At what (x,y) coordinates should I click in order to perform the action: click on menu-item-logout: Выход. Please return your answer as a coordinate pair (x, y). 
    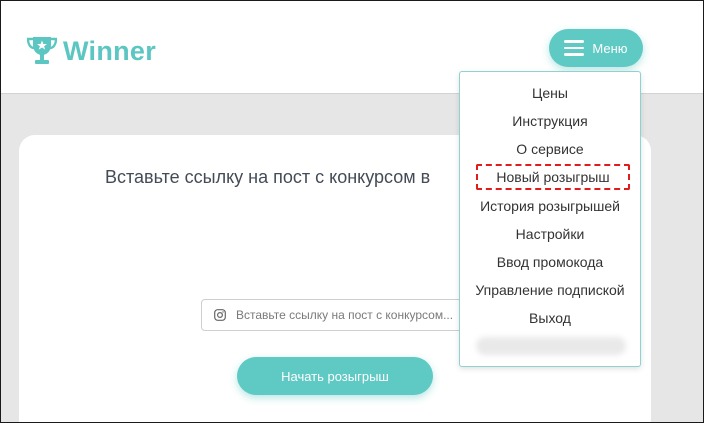
    Looking at the image, I should click on (550, 318).